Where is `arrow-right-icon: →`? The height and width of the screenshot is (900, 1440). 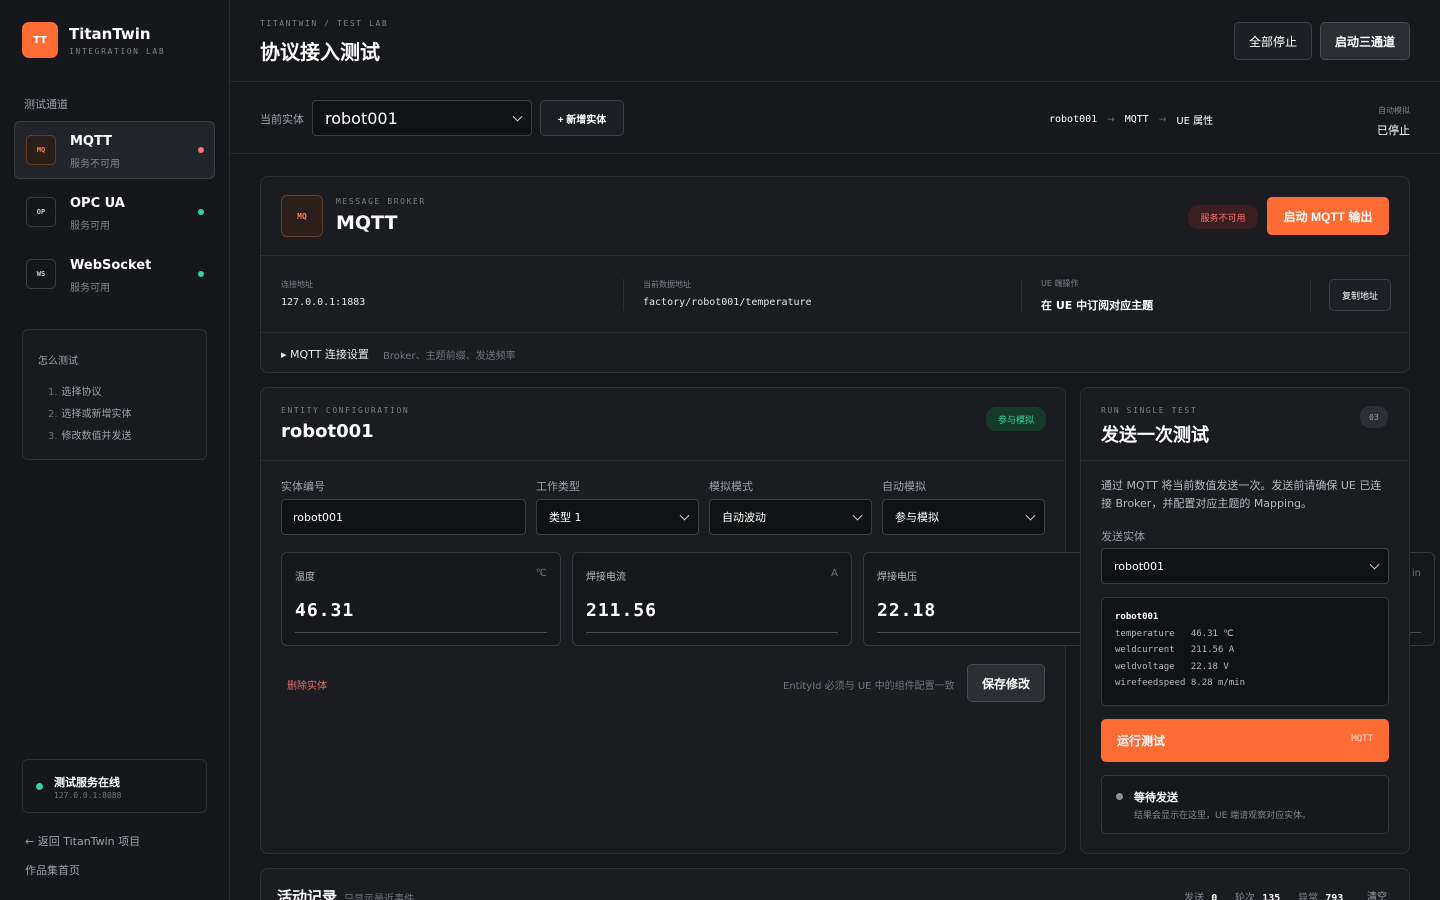
arrow-right-icon: → is located at coordinates (1111, 119).